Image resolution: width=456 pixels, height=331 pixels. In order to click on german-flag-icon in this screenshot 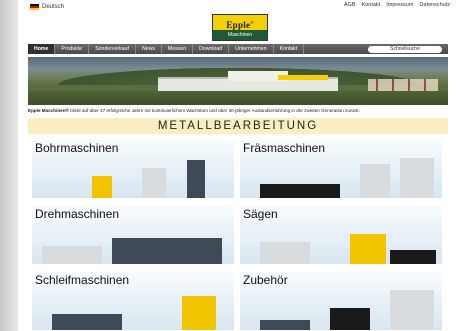, I will do `click(34, 7)`.